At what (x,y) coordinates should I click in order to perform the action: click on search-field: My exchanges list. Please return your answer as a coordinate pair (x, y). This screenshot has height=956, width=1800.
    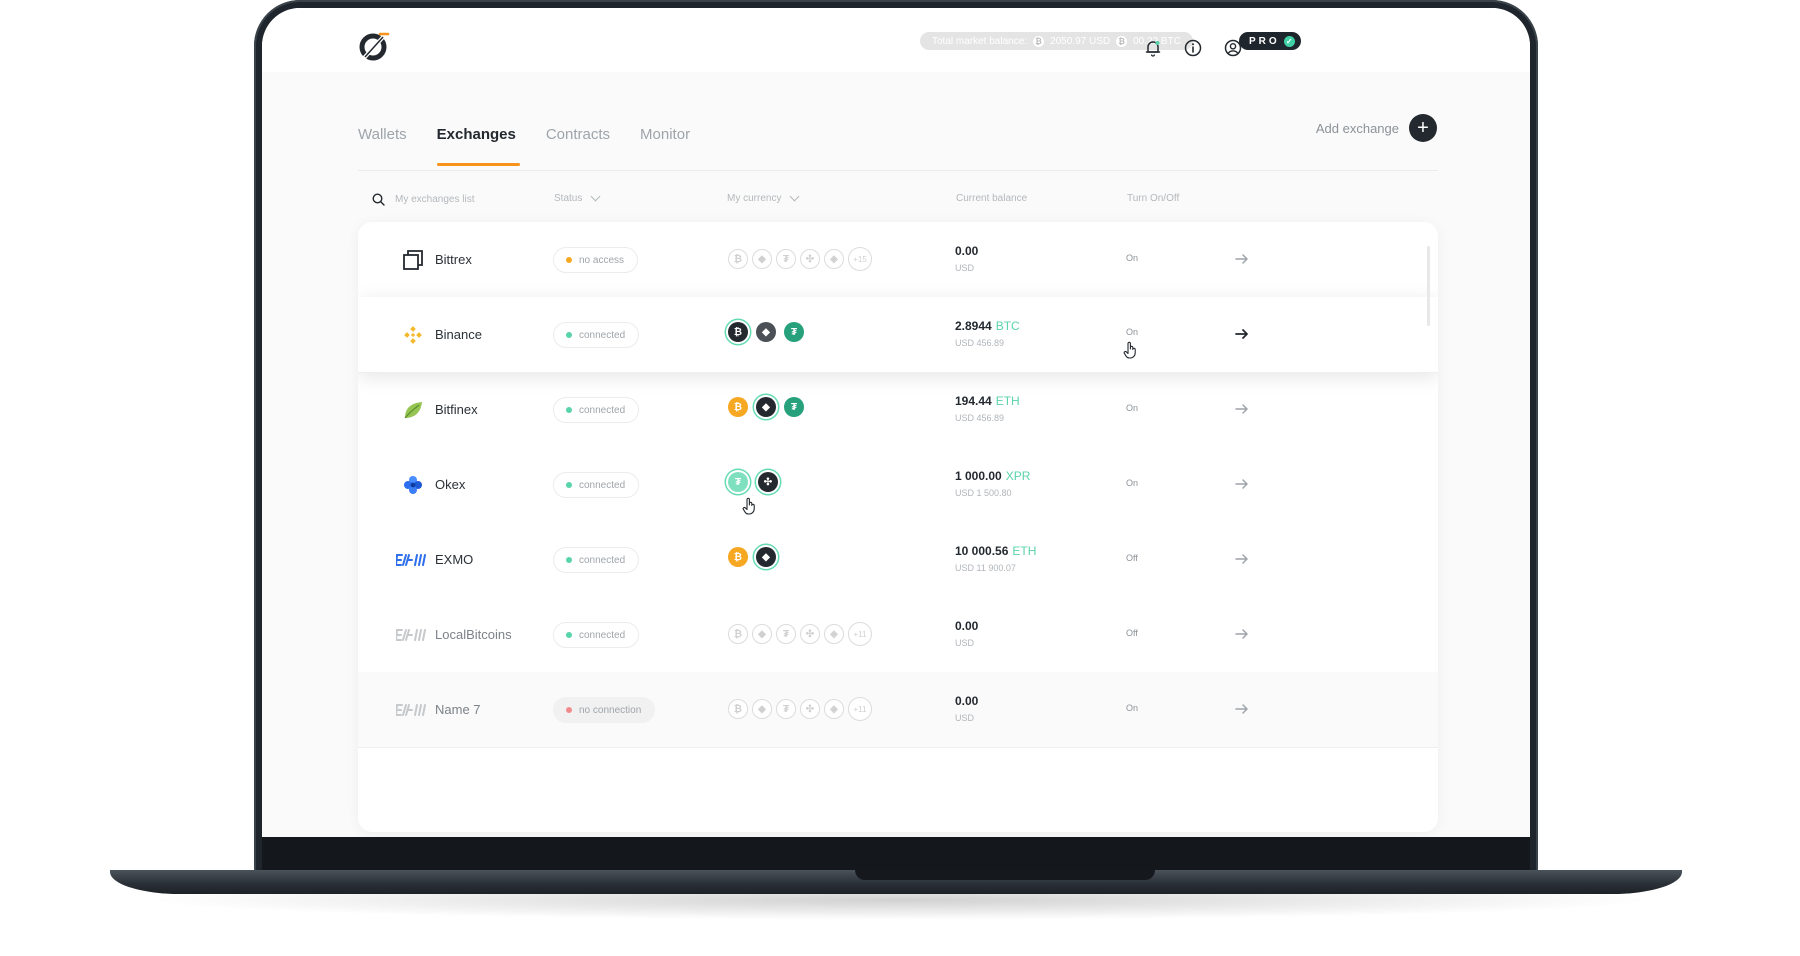
    Looking at the image, I should click on (423, 199).